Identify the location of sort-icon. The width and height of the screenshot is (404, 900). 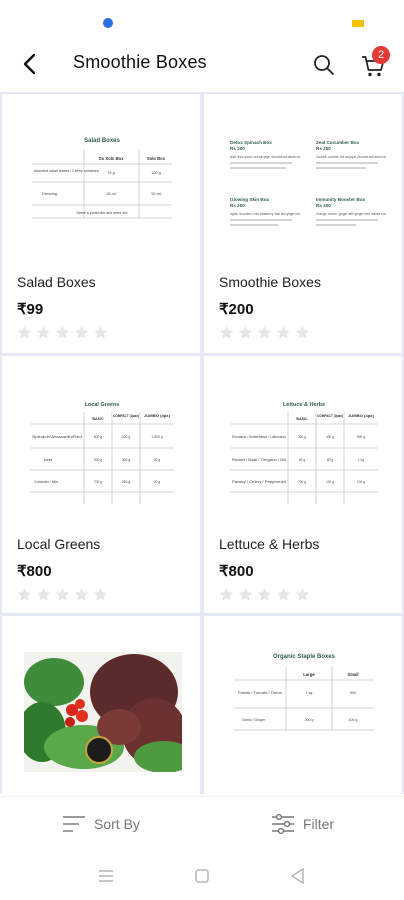
(74, 824).